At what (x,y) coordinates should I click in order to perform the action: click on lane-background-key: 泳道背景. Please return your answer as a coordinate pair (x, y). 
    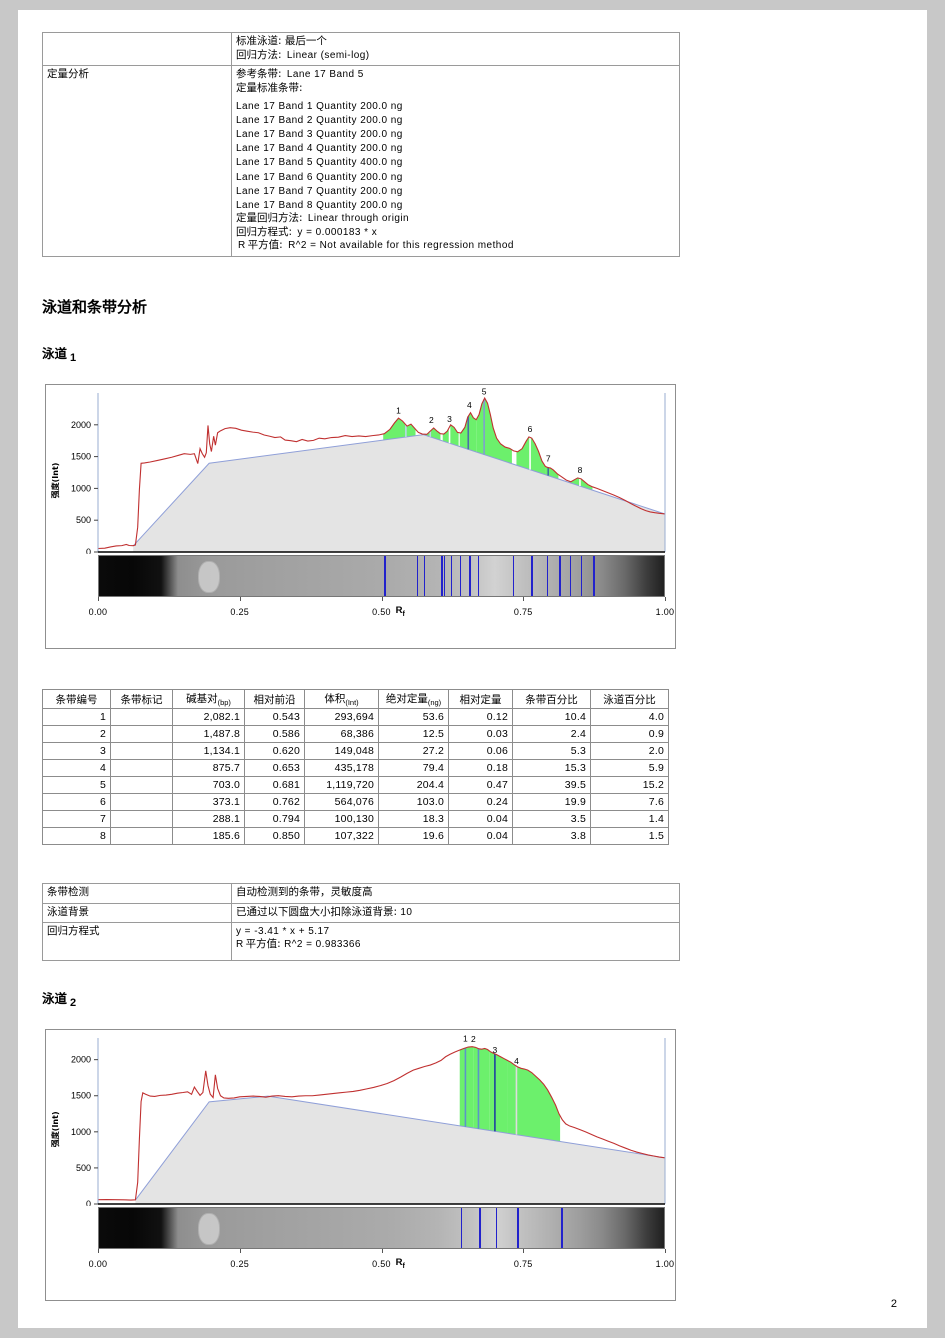
    Looking at the image, I should click on (137, 913).